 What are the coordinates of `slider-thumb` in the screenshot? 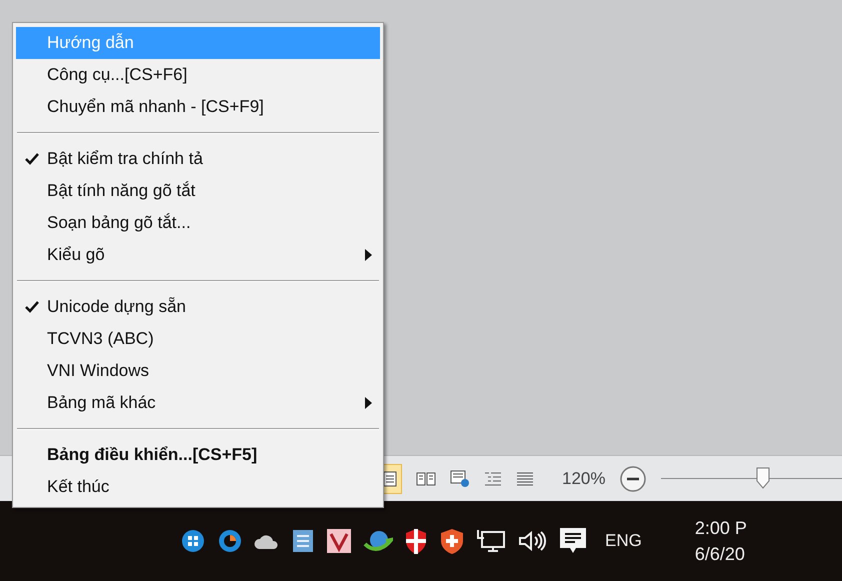 It's located at (763, 477).